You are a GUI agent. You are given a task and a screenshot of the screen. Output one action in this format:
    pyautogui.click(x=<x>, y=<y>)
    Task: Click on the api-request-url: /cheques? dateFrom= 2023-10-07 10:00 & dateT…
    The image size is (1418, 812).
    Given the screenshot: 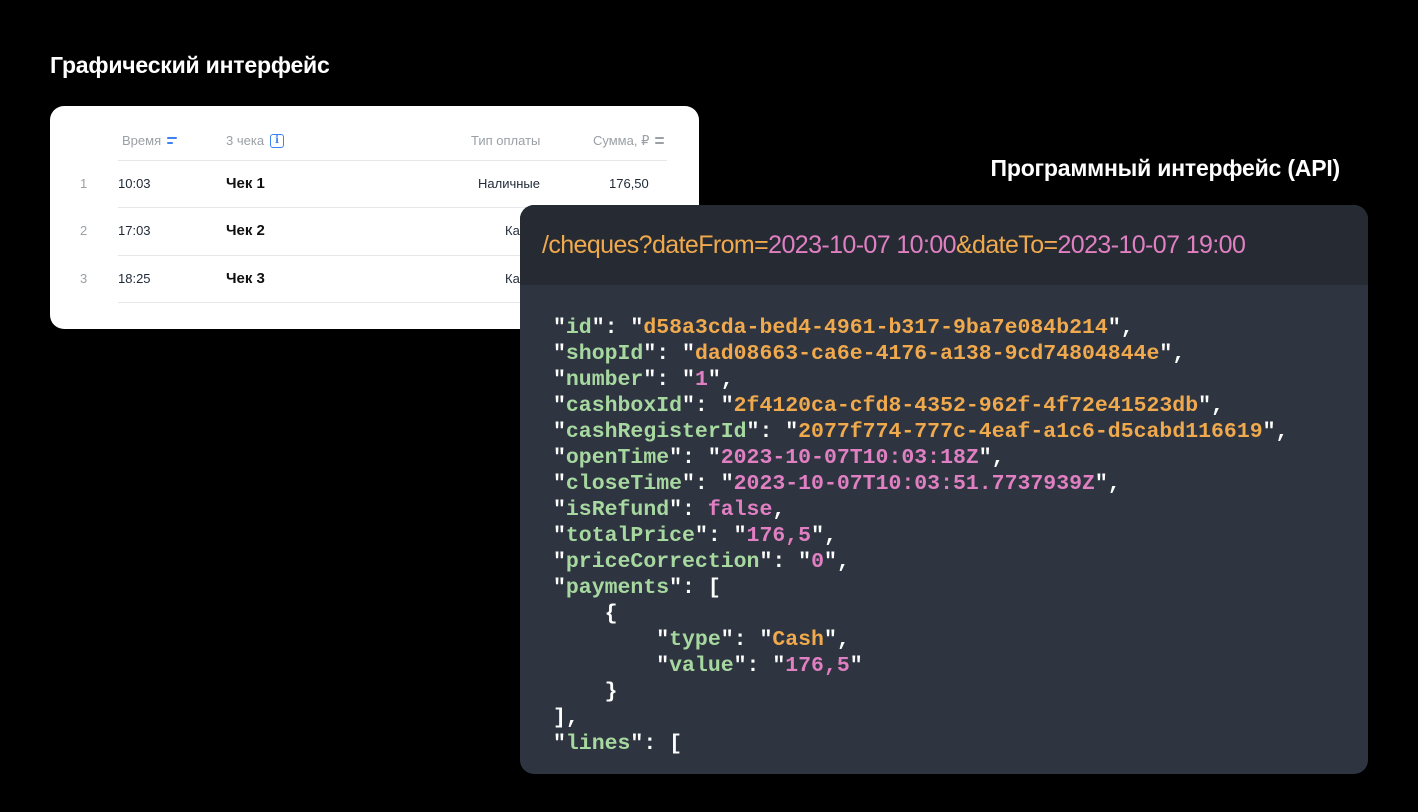 What is the action you would take?
    pyautogui.click(x=944, y=245)
    